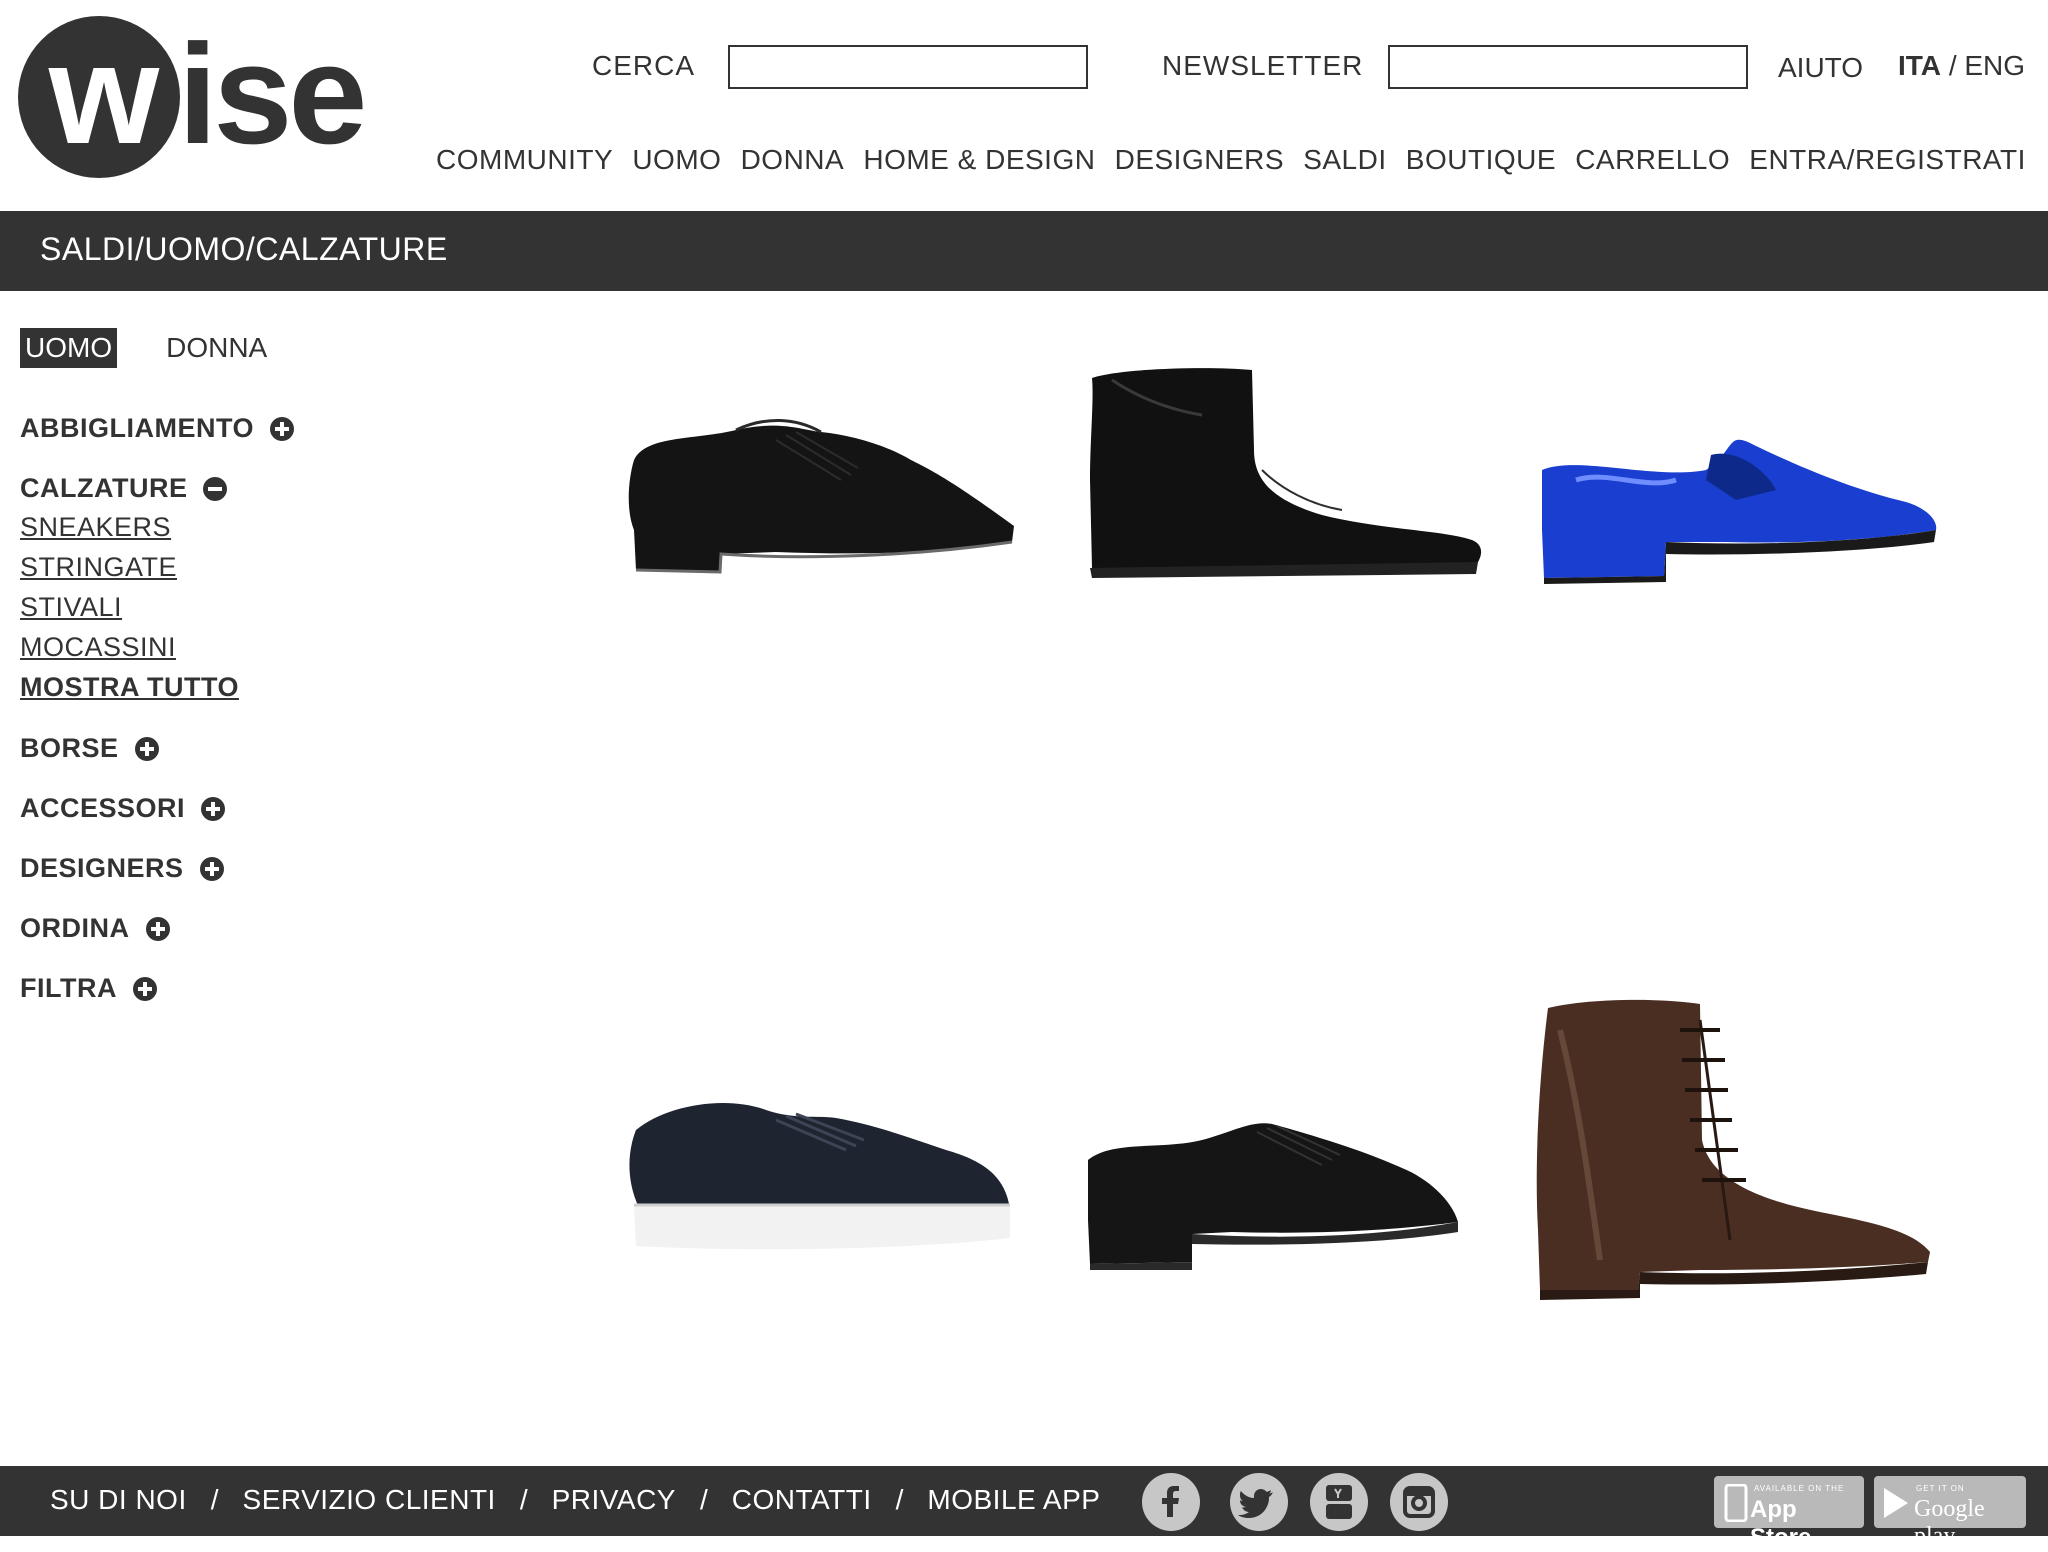 The height and width of the screenshot is (1552, 2048). I want to click on tab-donna: DONNA, so click(216, 348).